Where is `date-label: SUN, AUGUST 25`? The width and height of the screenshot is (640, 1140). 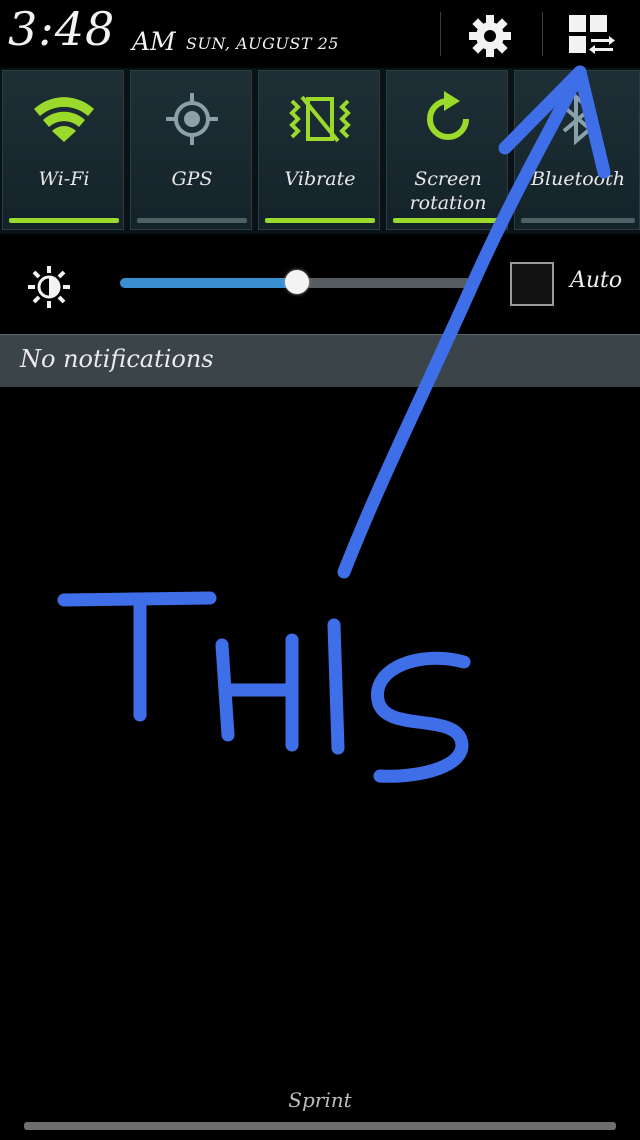 date-label: SUN, AUGUST 25 is located at coordinates (262, 43).